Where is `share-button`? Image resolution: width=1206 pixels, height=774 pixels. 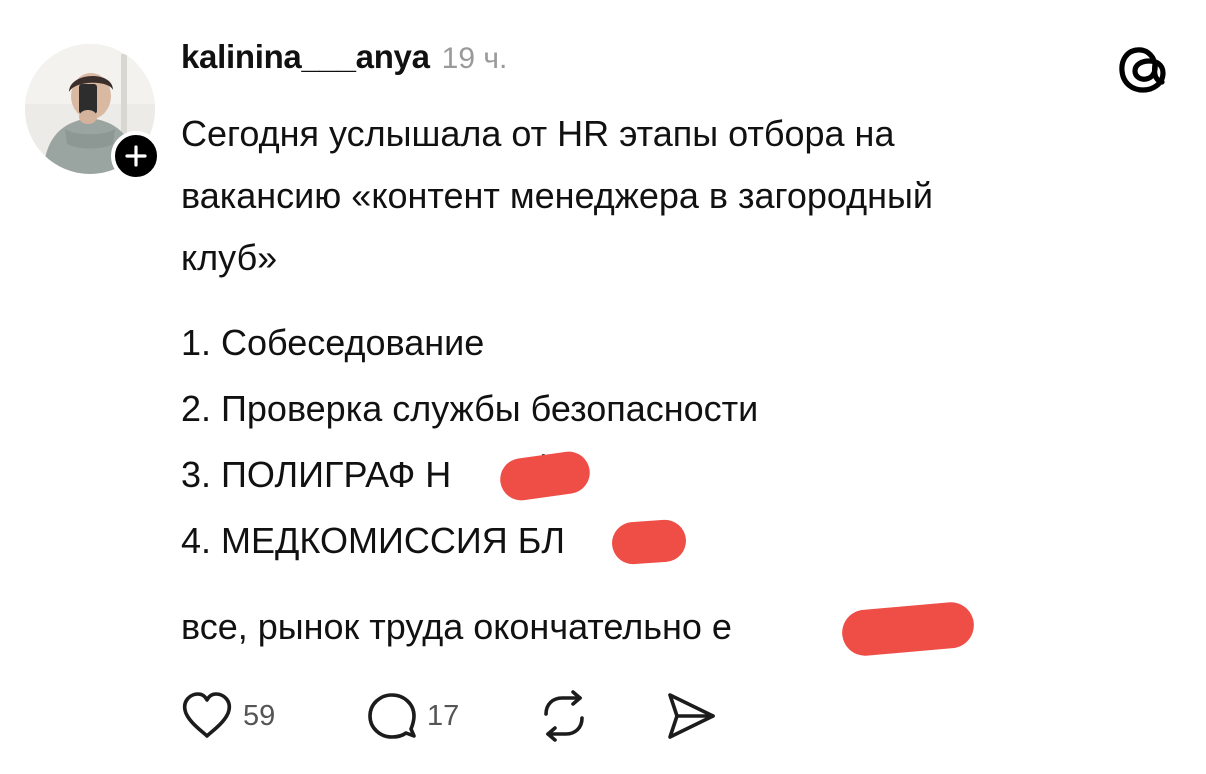
share-button is located at coordinates (691, 716).